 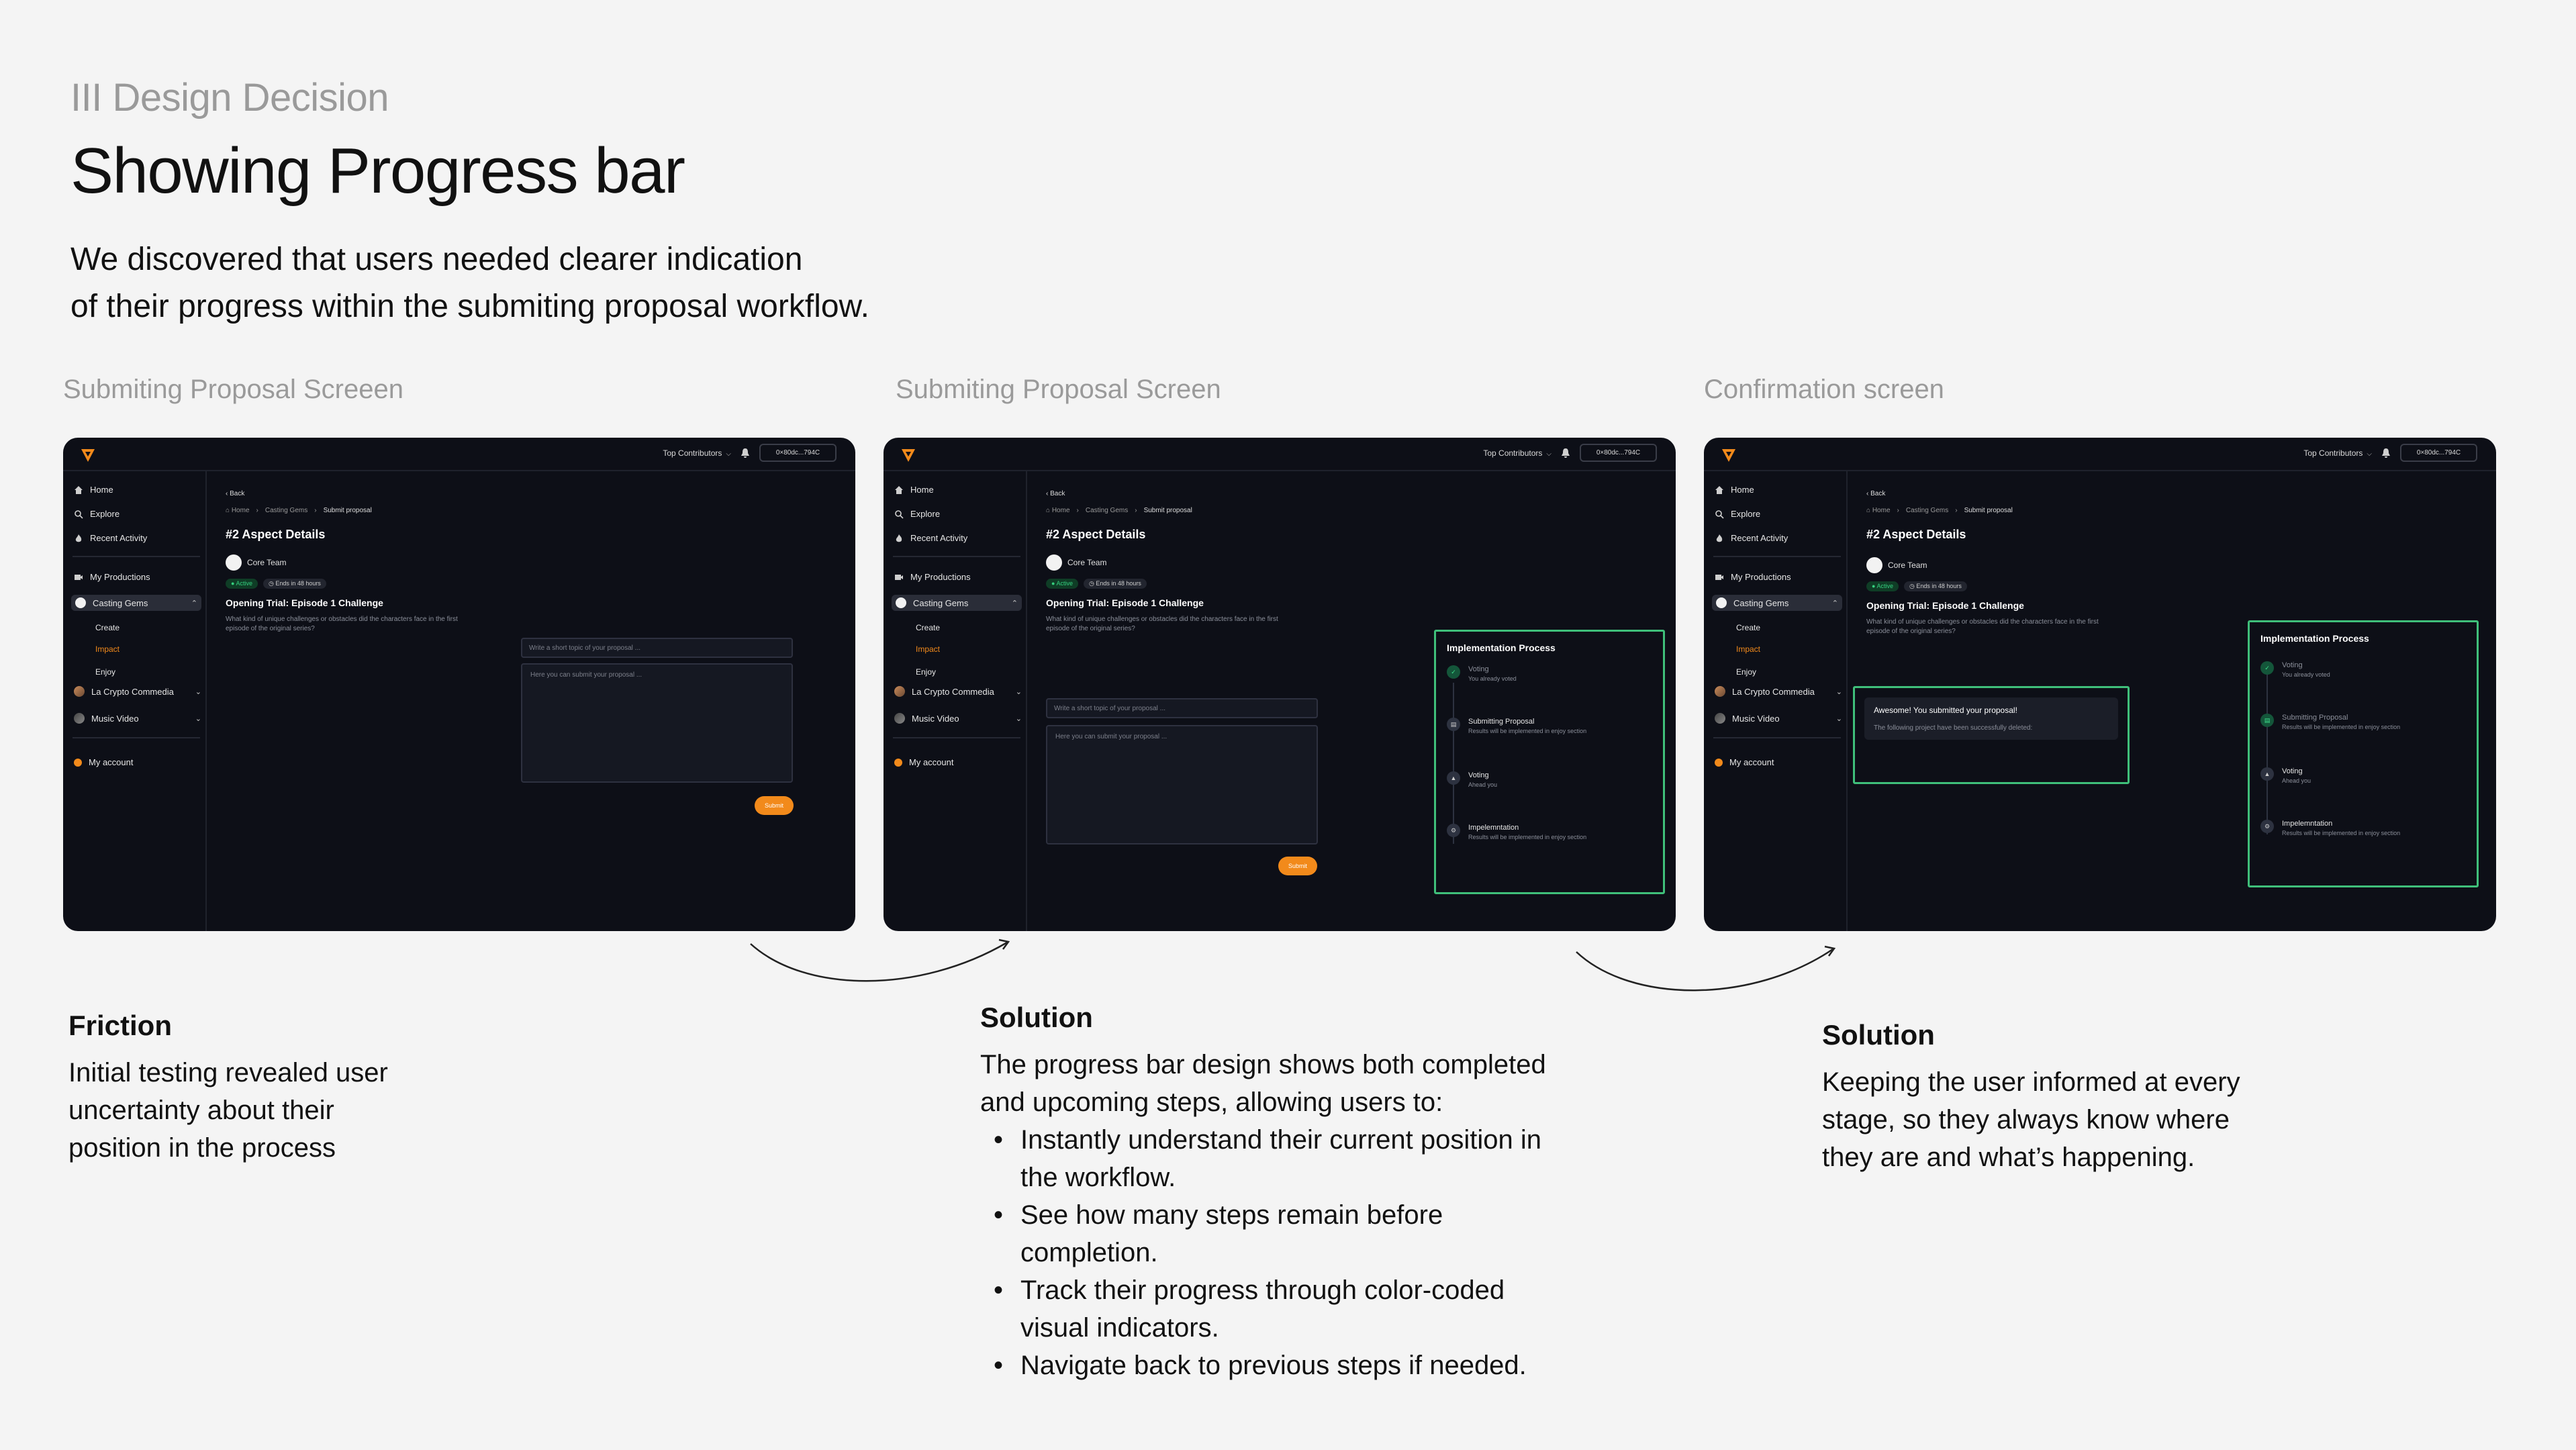 I want to click on status-badges: ● Active ◷ Ends in 48 hours, so click(x=1916, y=586).